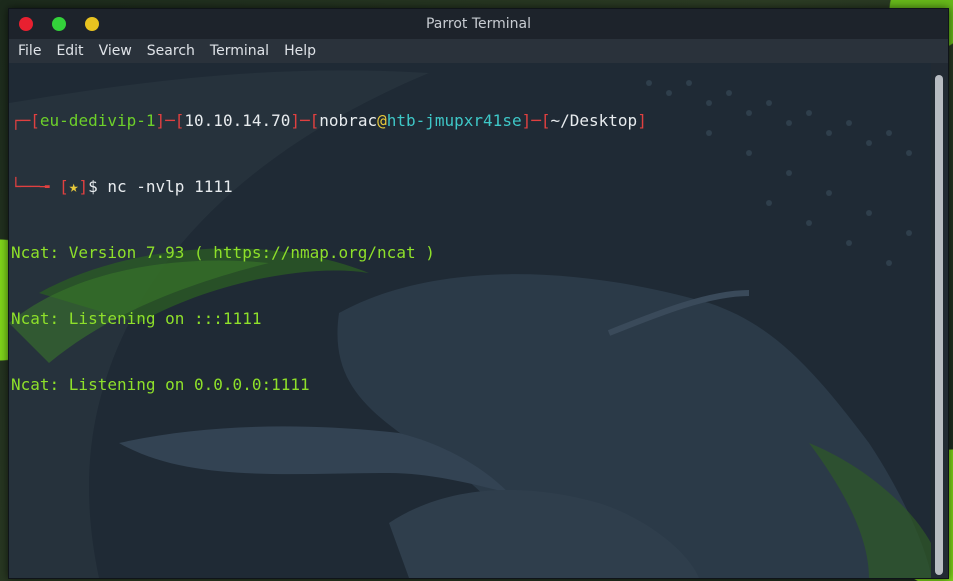  Describe the element at coordinates (35, 186) in the screenshot. I see `prompt-corner-bottom: └──╼` at that location.